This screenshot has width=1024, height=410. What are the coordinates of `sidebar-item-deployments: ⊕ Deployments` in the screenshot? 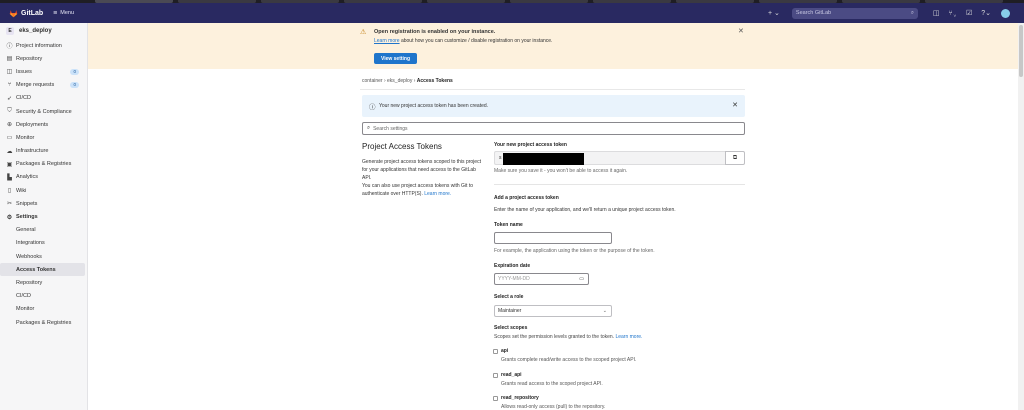 It's located at (43, 124).